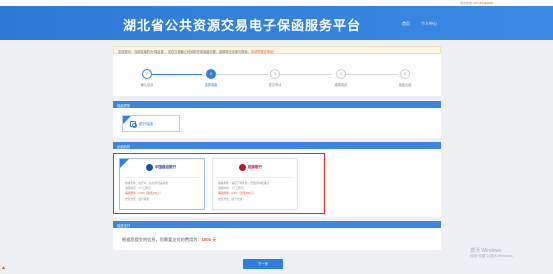 The image size is (553, 274). I want to click on warning-icon: ▲, so click(3, 268).